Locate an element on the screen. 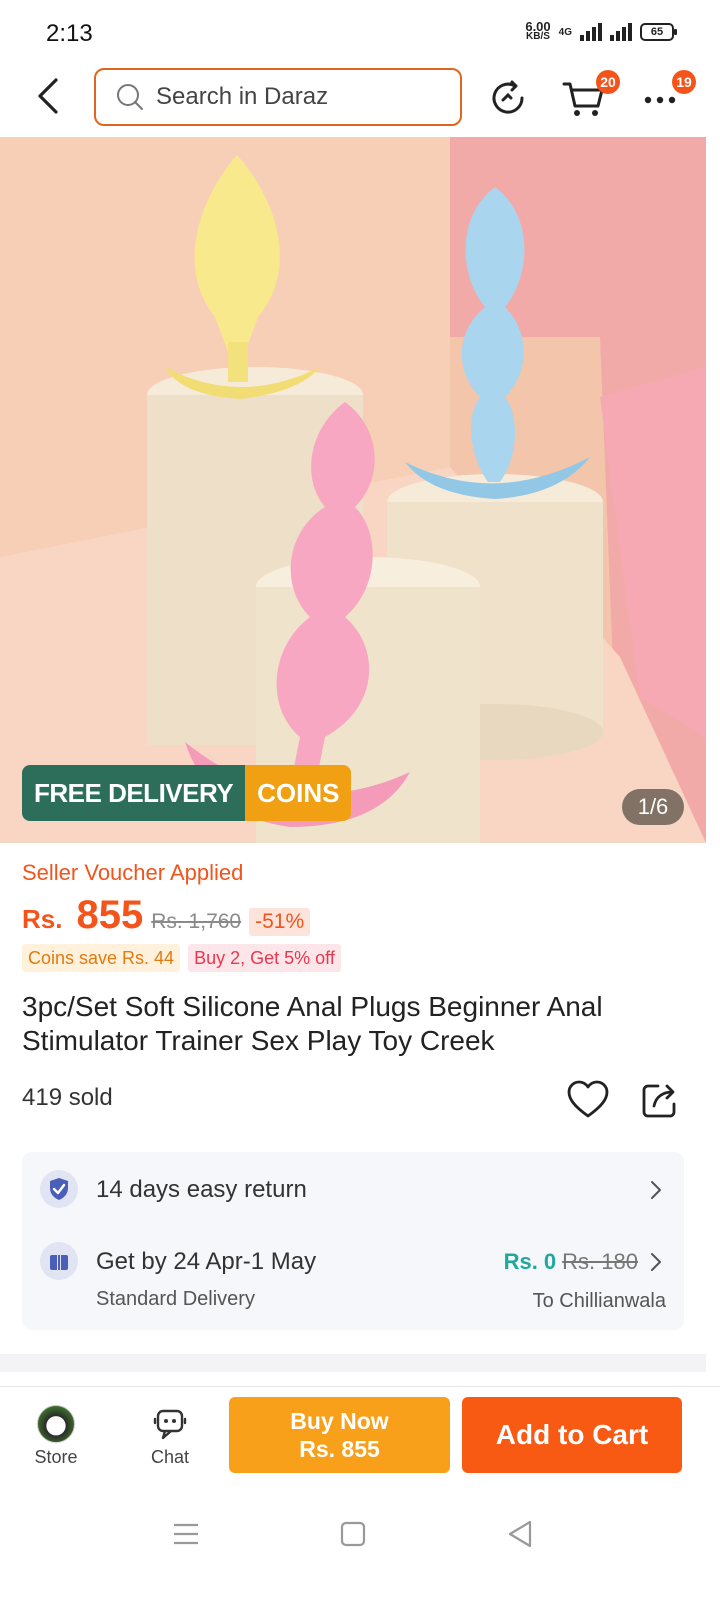 The height and width of the screenshot is (1600, 720). more-button: 19 is located at coordinates (666, 96).